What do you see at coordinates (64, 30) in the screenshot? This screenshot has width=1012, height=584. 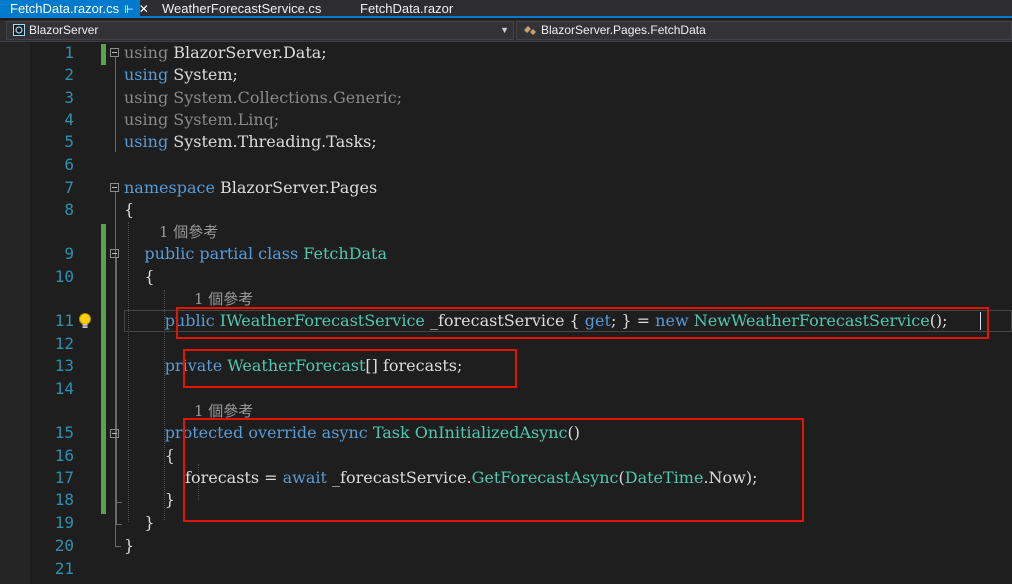 I see `project-name: BlazorServer` at bounding box center [64, 30].